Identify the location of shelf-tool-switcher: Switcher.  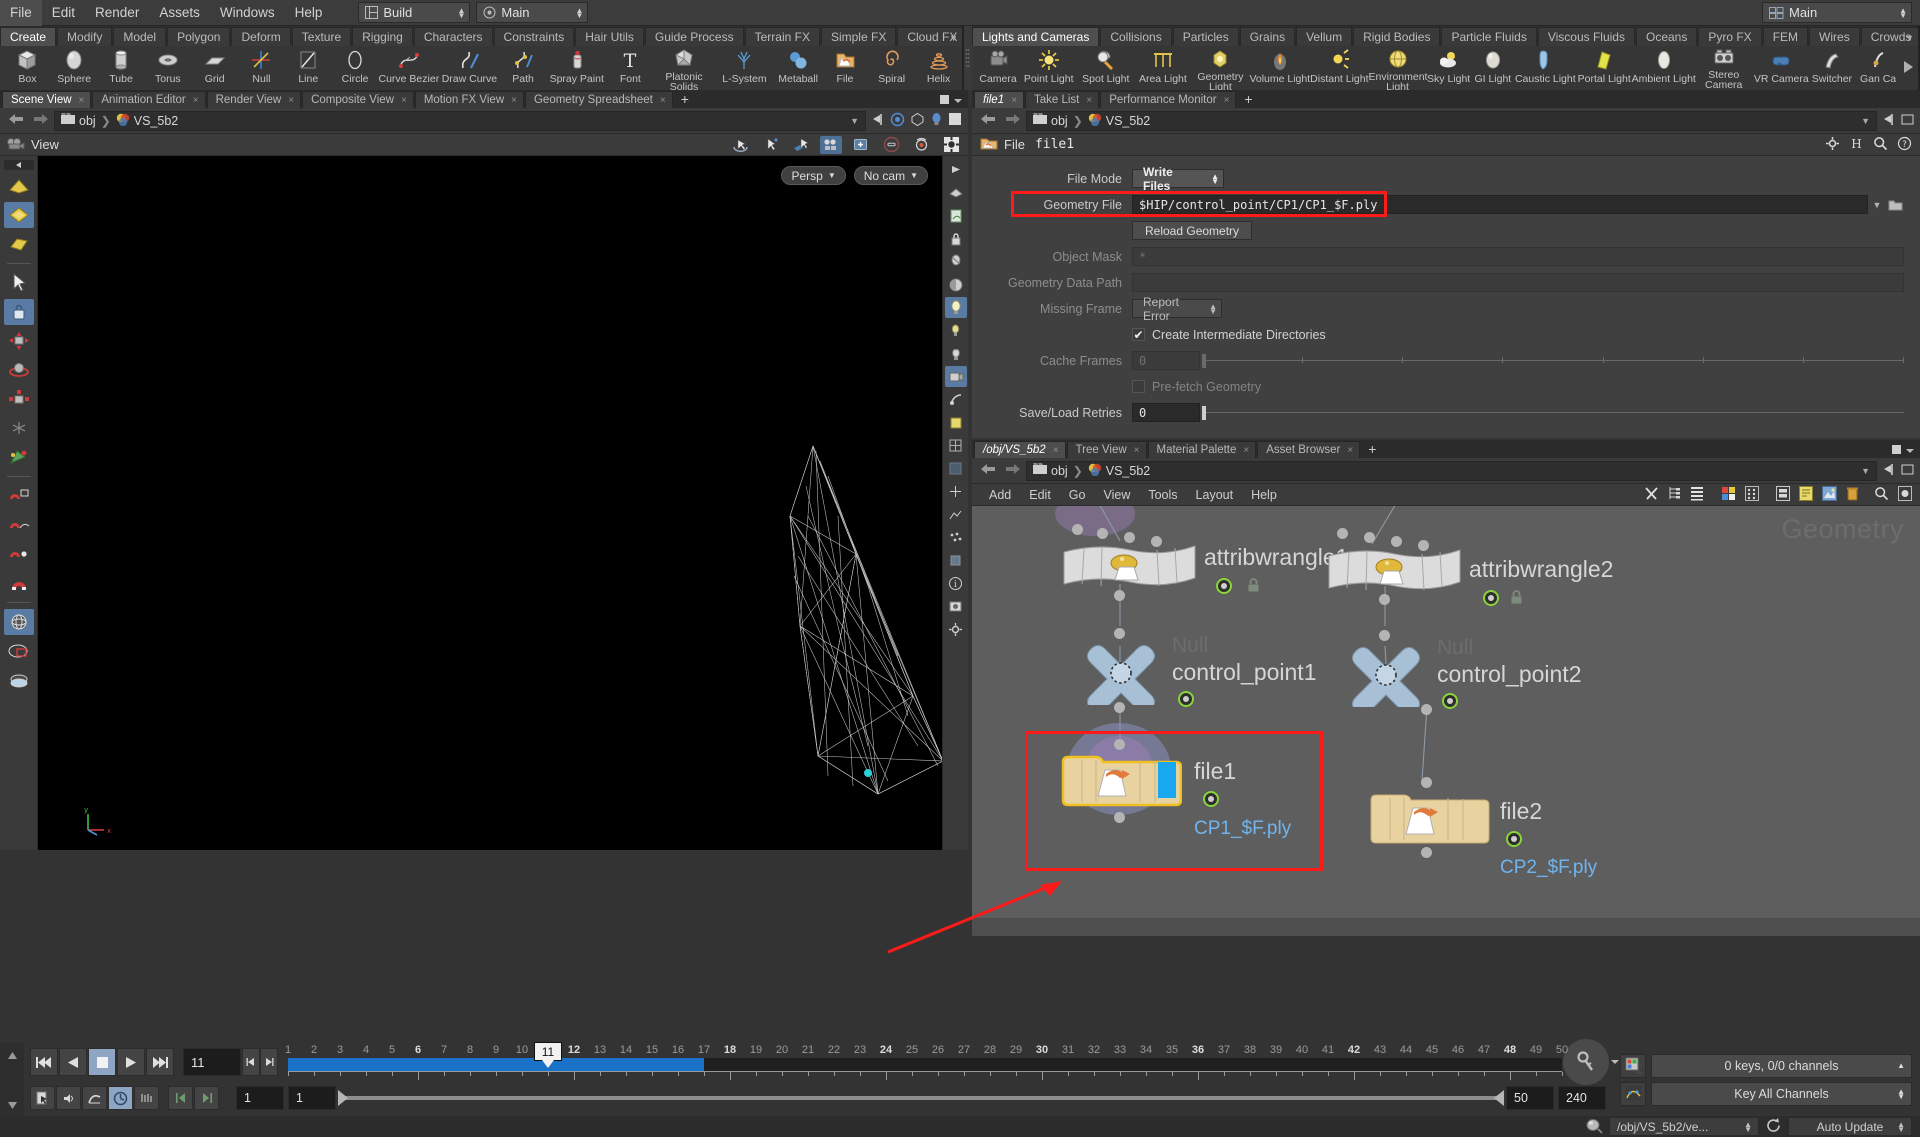
(1832, 68).